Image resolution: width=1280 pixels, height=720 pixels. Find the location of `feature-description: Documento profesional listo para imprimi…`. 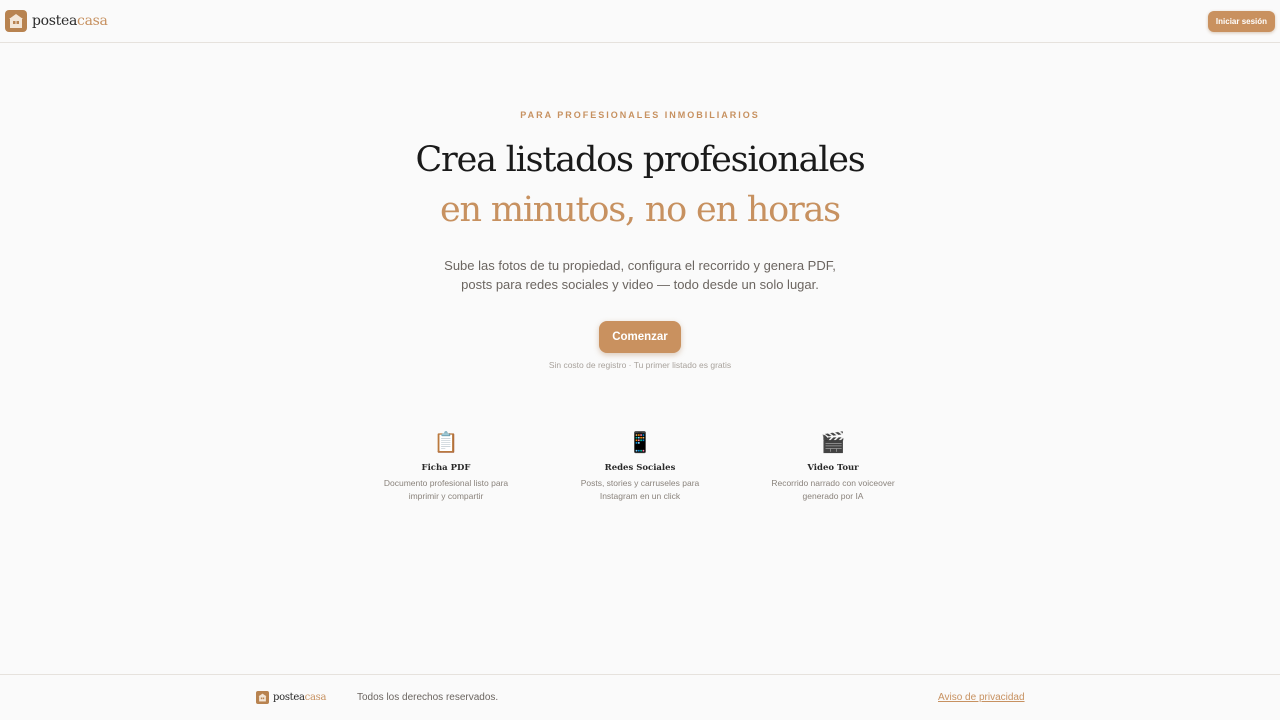

feature-description: Documento profesional listo para imprimi… is located at coordinates (446, 489).